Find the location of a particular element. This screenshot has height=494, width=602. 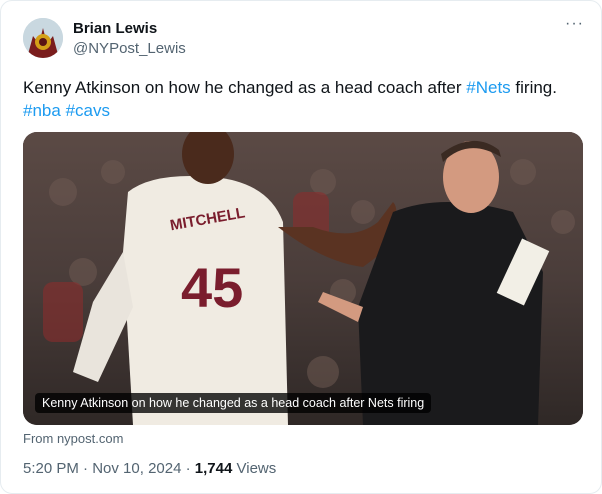

link-source: From nypost.com is located at coordinates (73, 438).